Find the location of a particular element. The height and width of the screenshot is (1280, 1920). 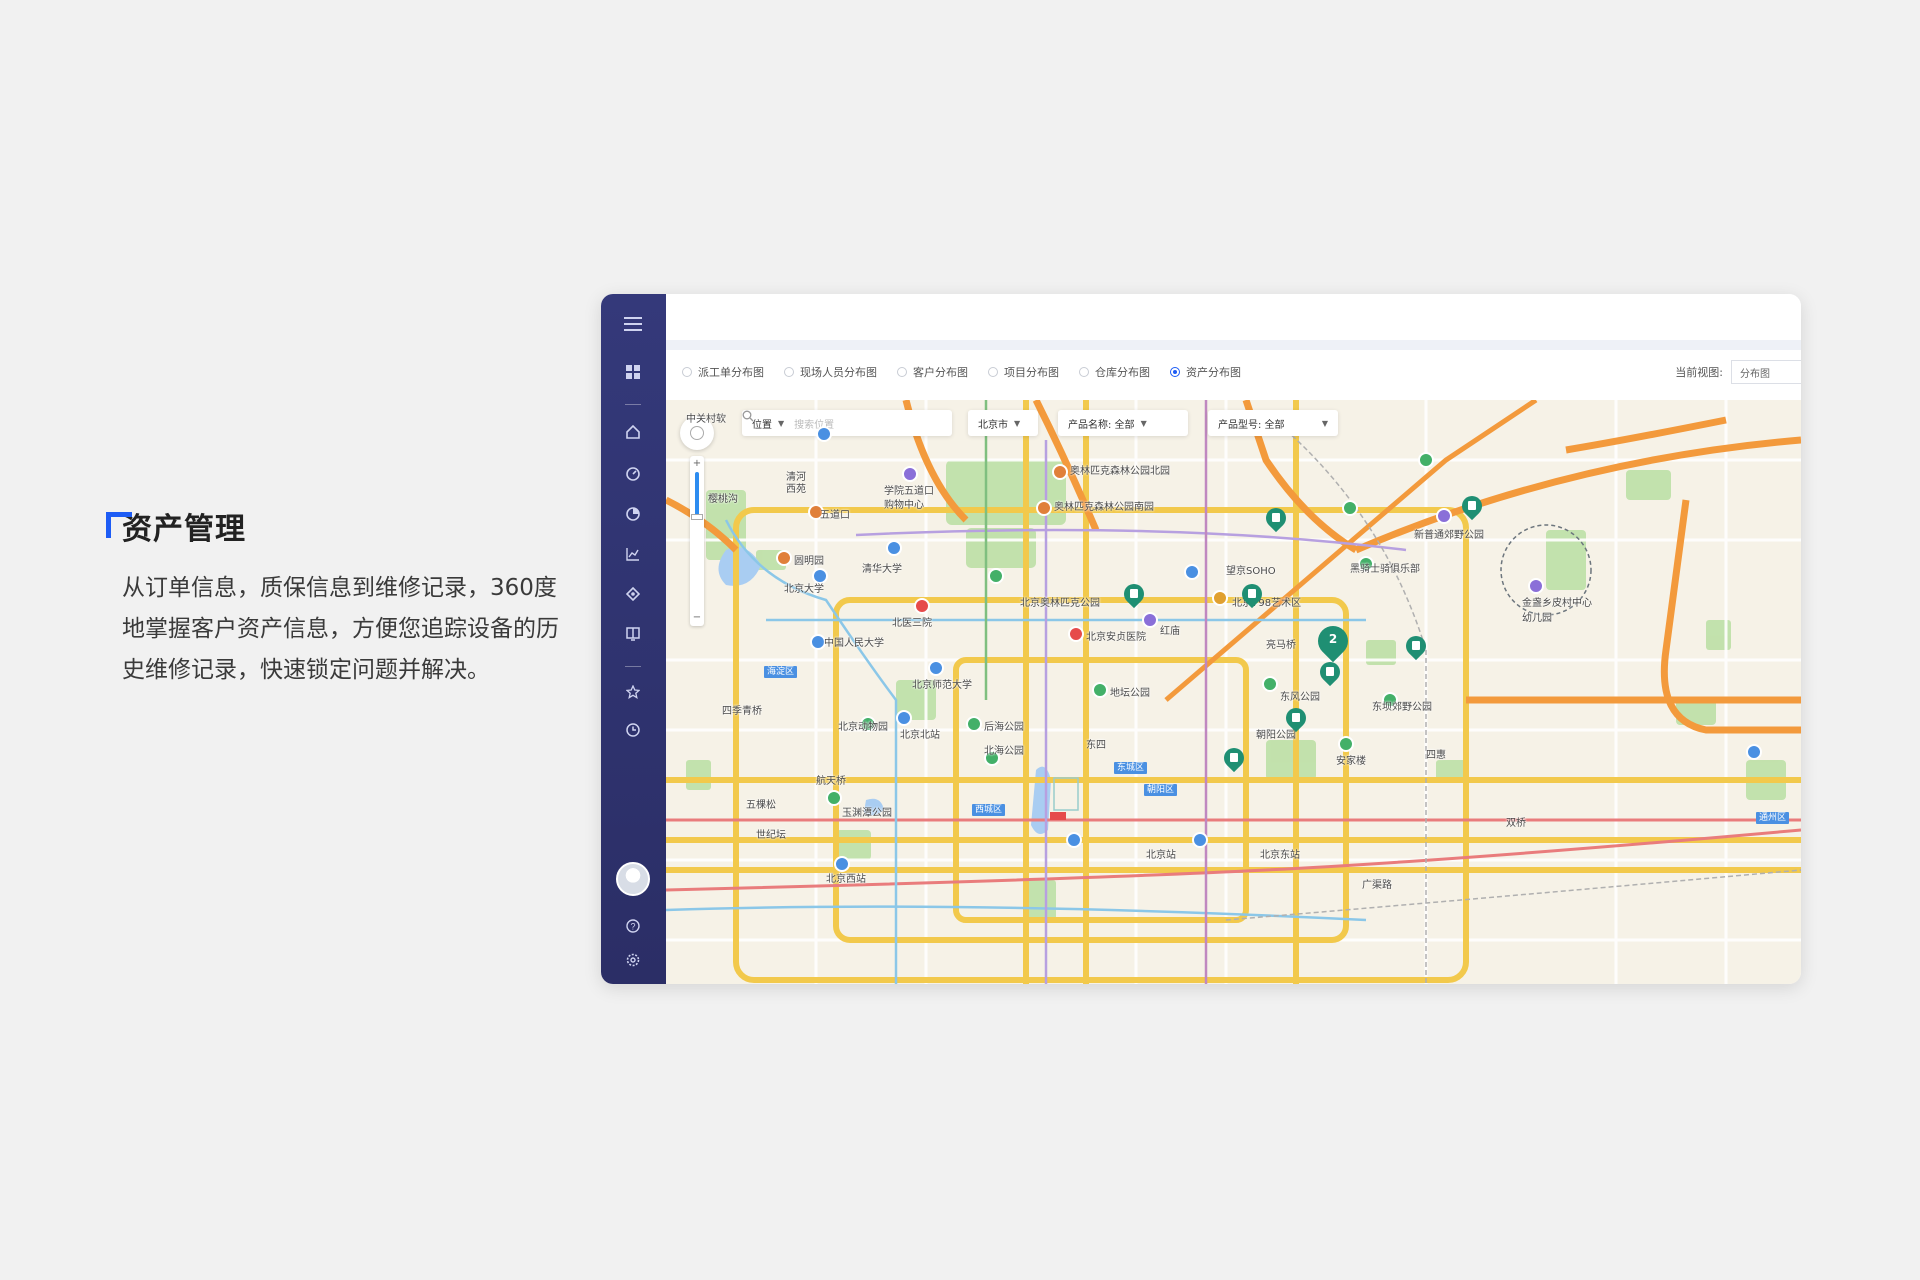

pie-chart-icon is located at coordinates (633, 514).